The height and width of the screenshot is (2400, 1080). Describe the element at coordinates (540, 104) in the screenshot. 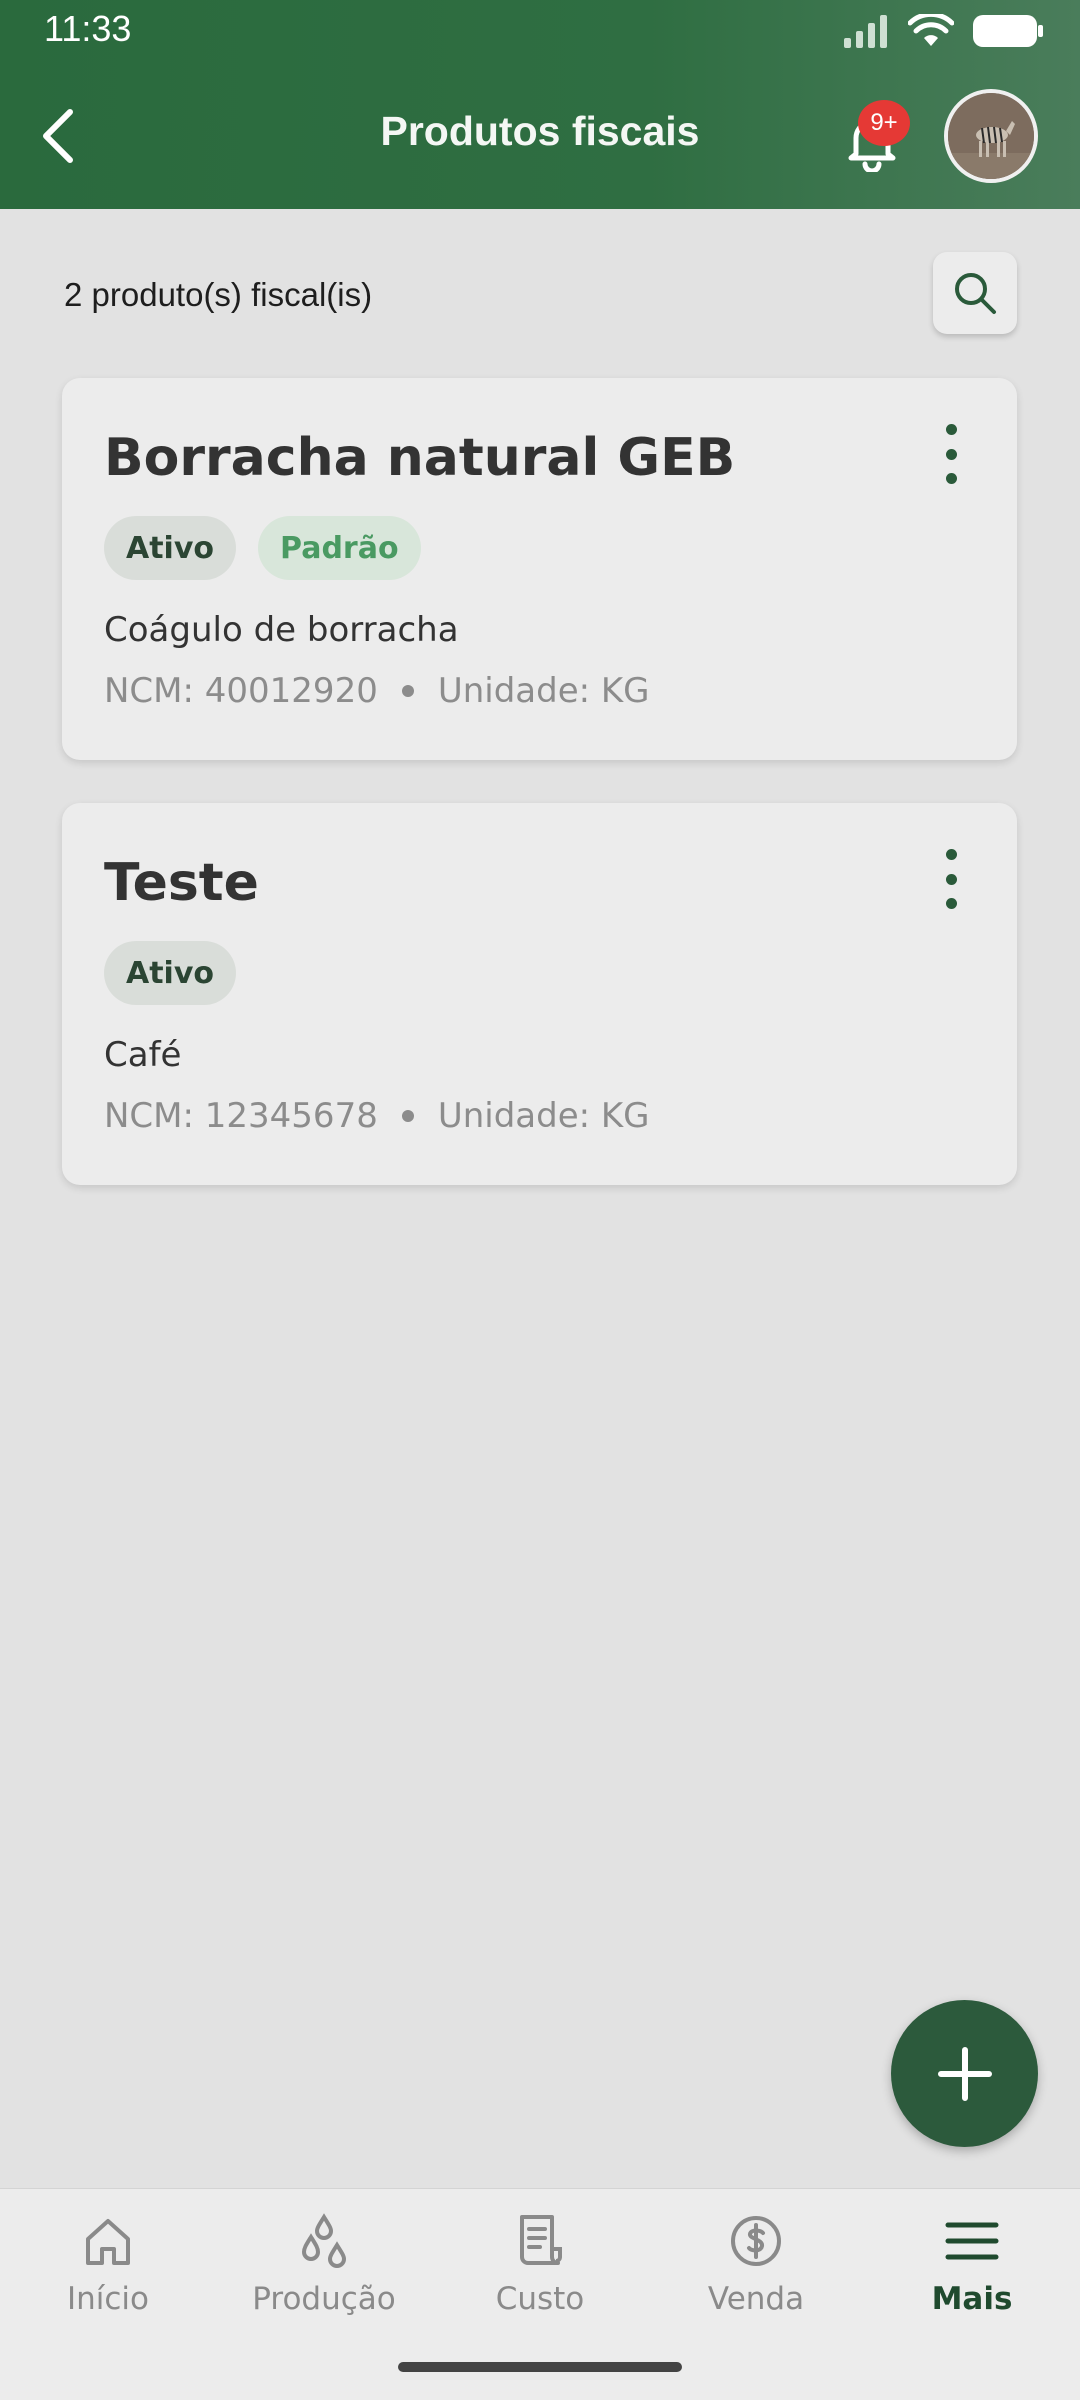

I see `app-header: 11:33 Produtos fiscais 9+` at that location.